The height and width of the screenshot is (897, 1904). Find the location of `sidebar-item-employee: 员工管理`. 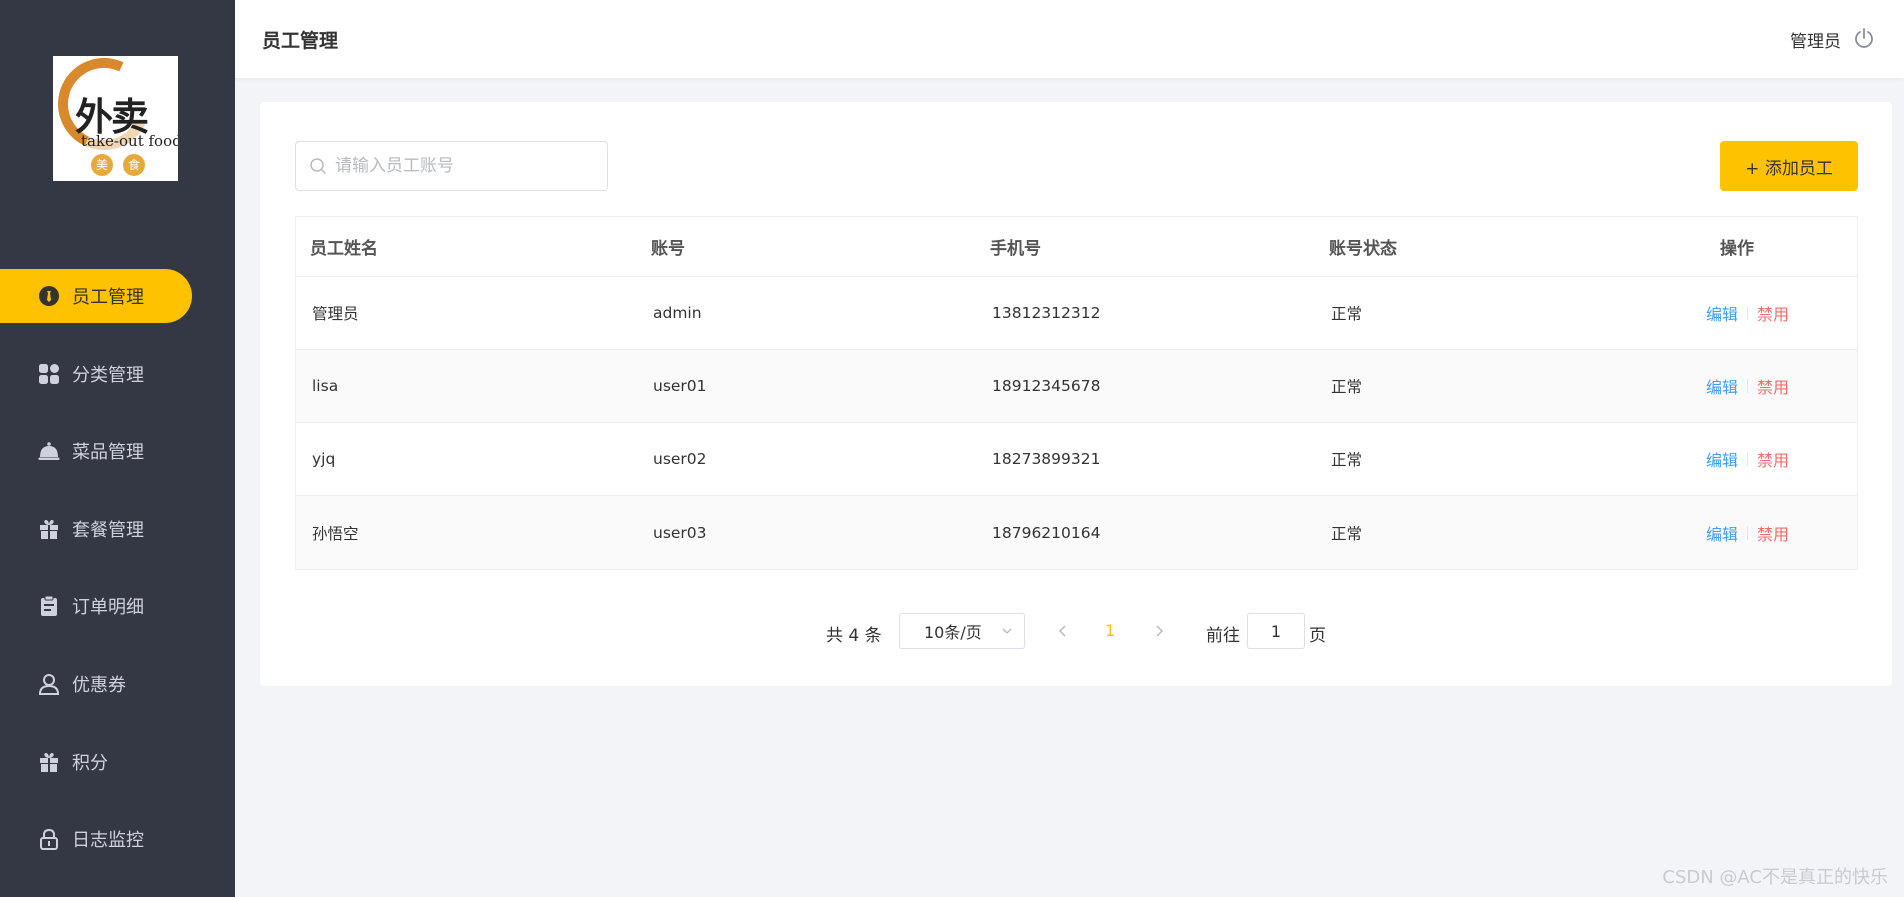

sidebar-item-employee: 员工管理 is located at coordinates (96, 296).